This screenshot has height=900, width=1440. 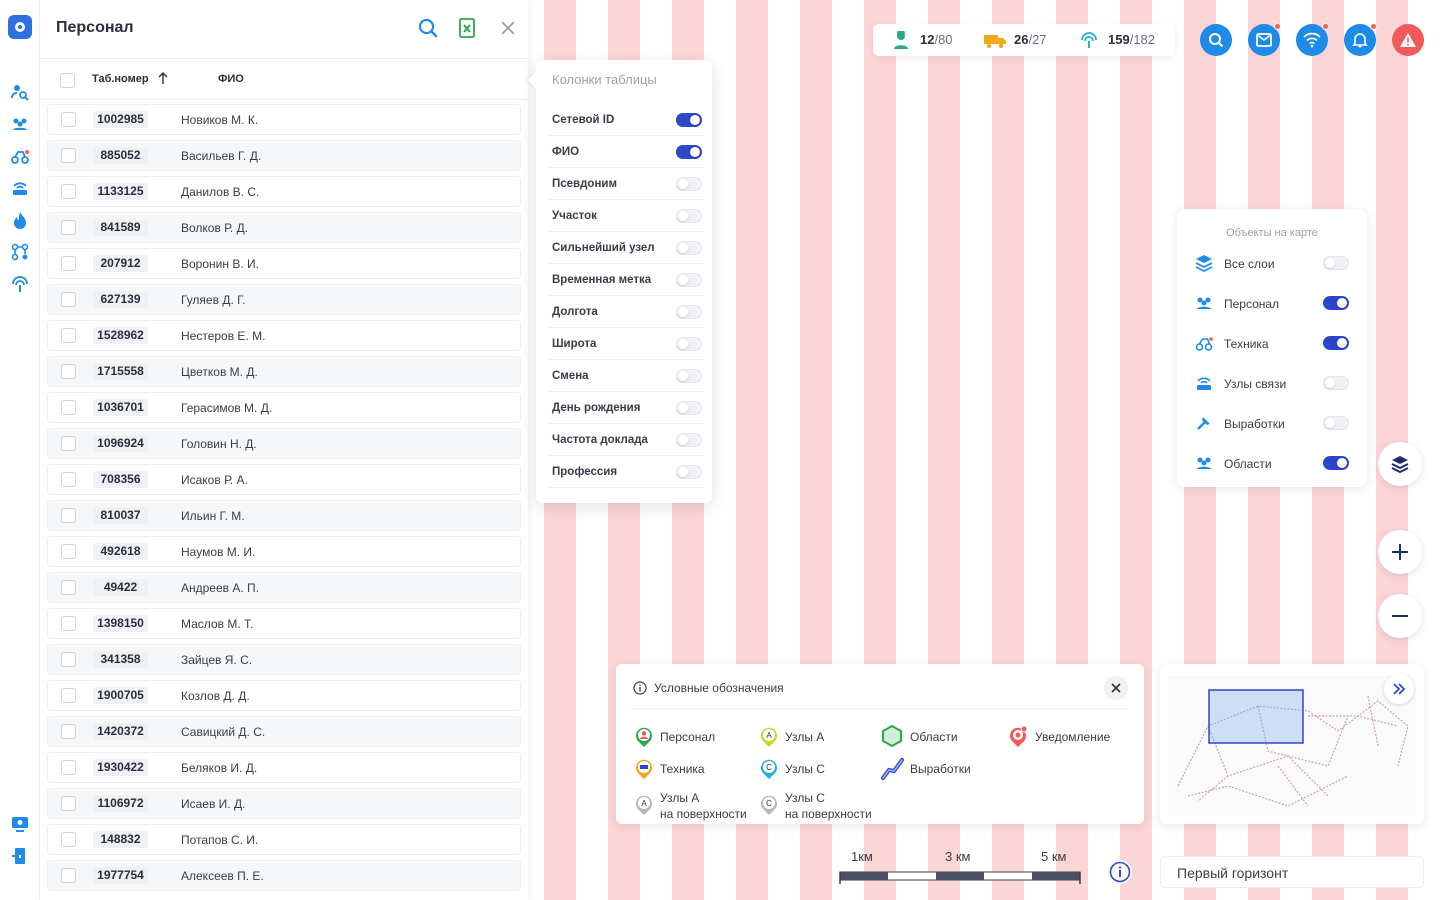 What do you see at coordinates (284, 335) in the screenshot?
I see `table-row: 1528962 Нестеров Е. М.` at bounding box center [284, 335].